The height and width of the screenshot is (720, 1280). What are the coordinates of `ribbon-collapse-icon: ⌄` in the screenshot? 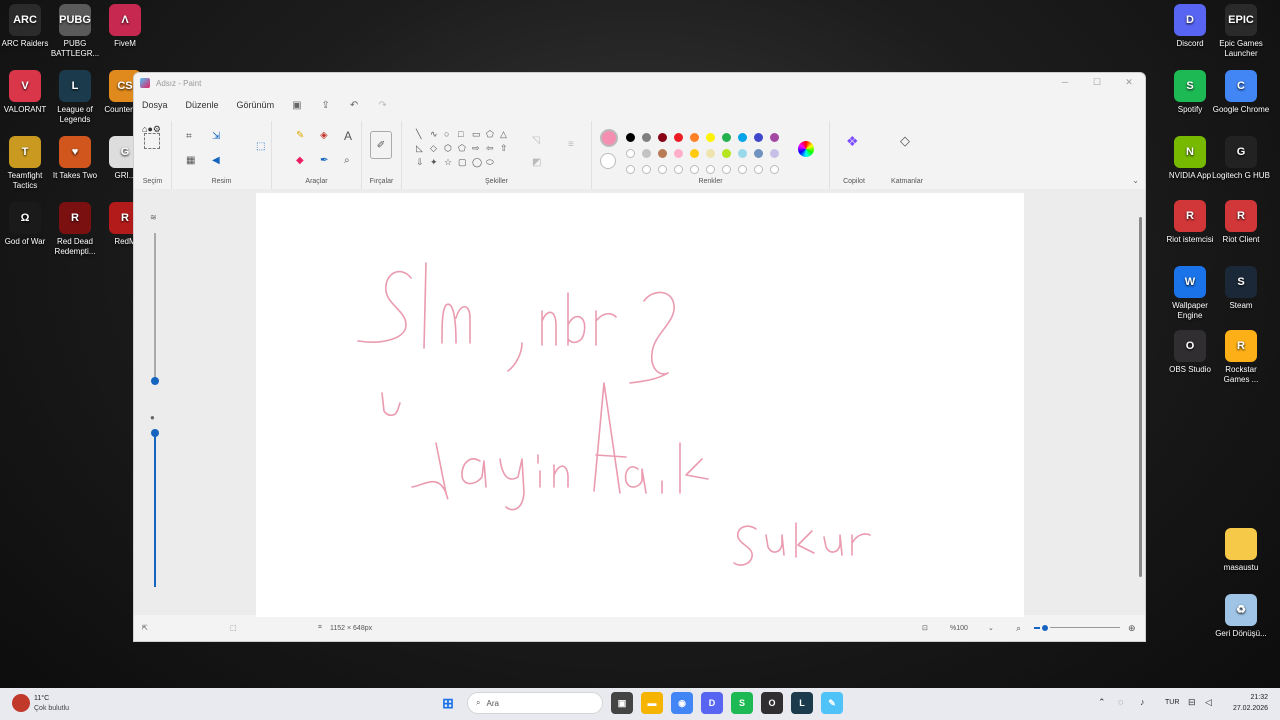 It's located at (1135, 180).